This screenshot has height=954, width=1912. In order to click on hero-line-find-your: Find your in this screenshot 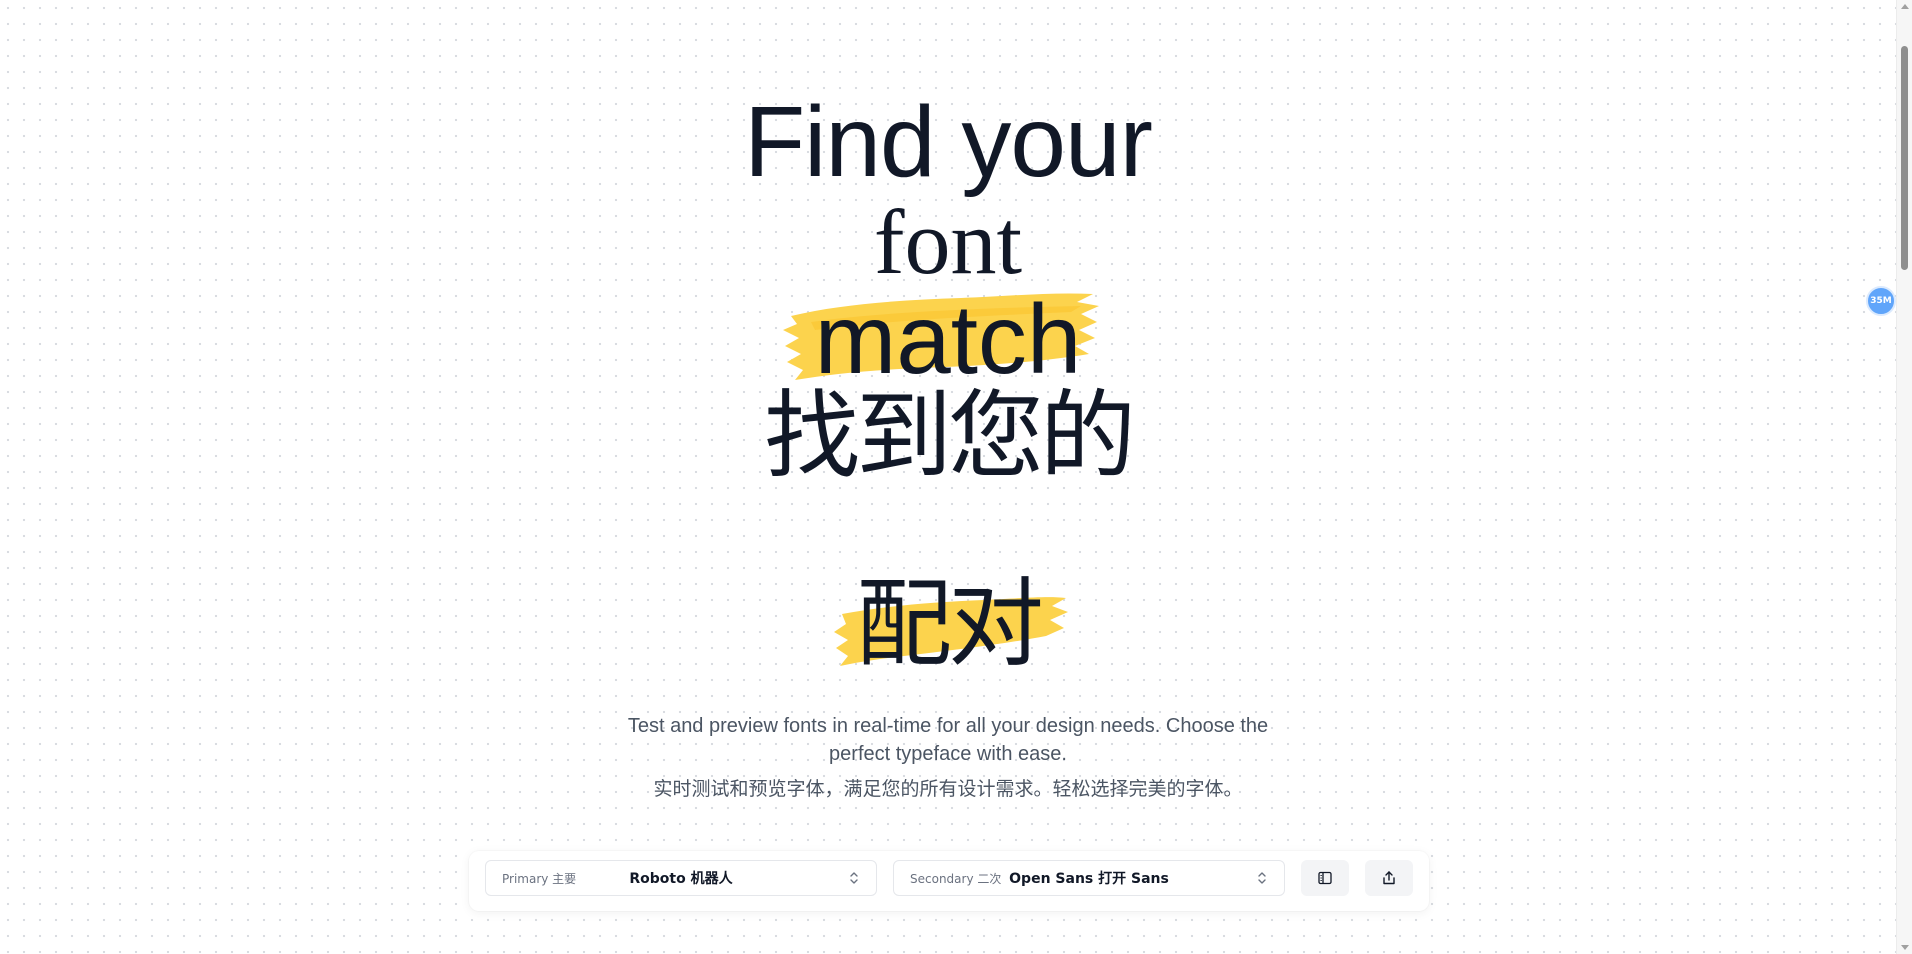, I will do `click(948, 142)`.